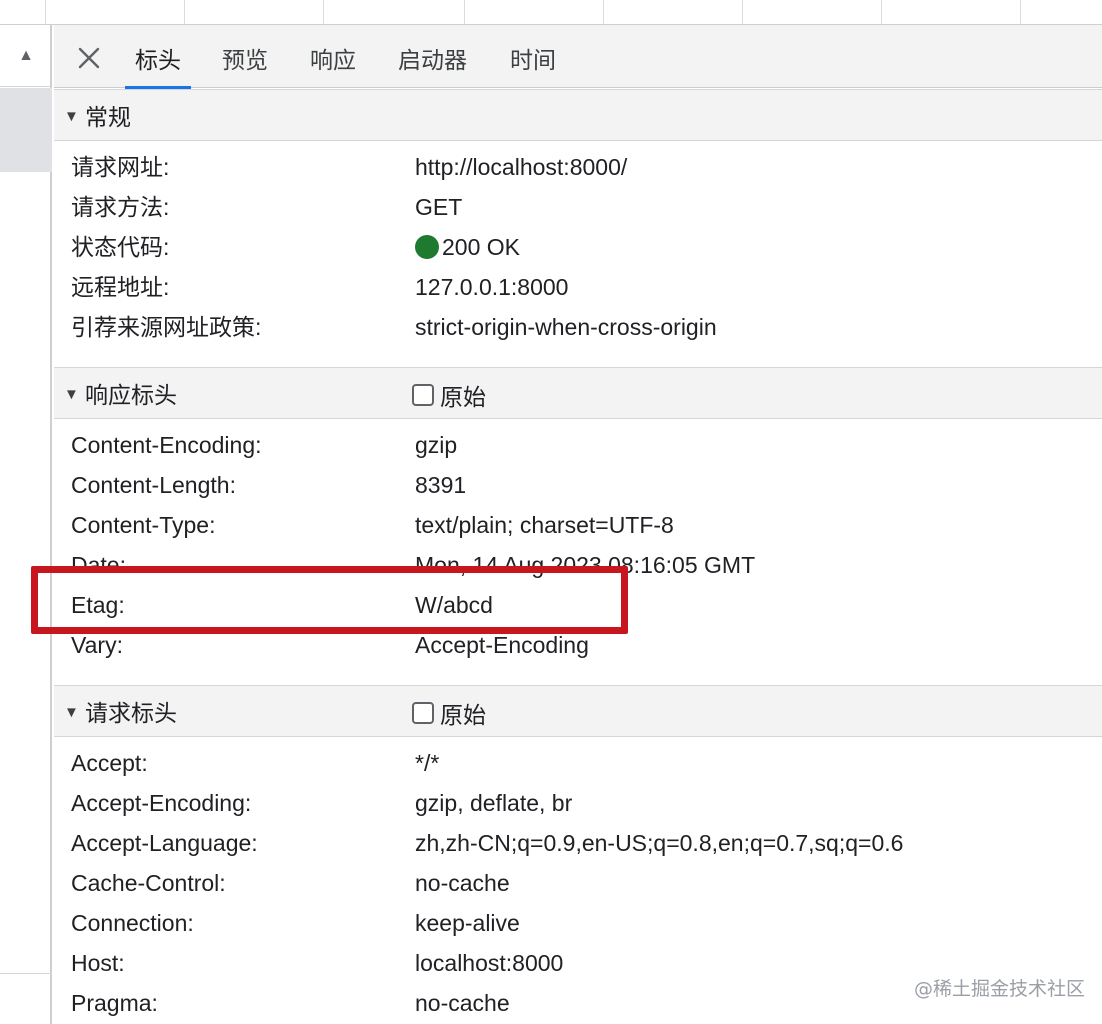 This screenshot has width=1102, height=1024. What do you see at coordinates (245, 60) in the screenshot?
I see `tab-label: 预览` at bounding box center [245, 60].